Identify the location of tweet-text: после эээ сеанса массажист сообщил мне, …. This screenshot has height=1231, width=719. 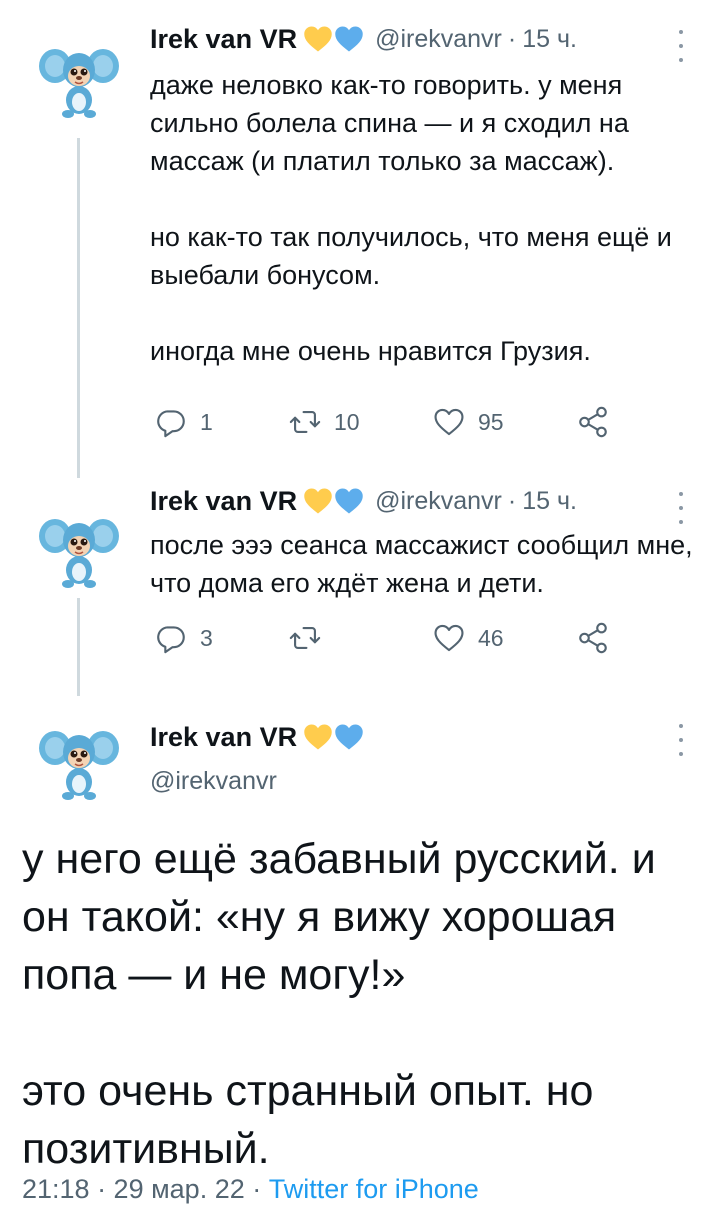
(430, 564).